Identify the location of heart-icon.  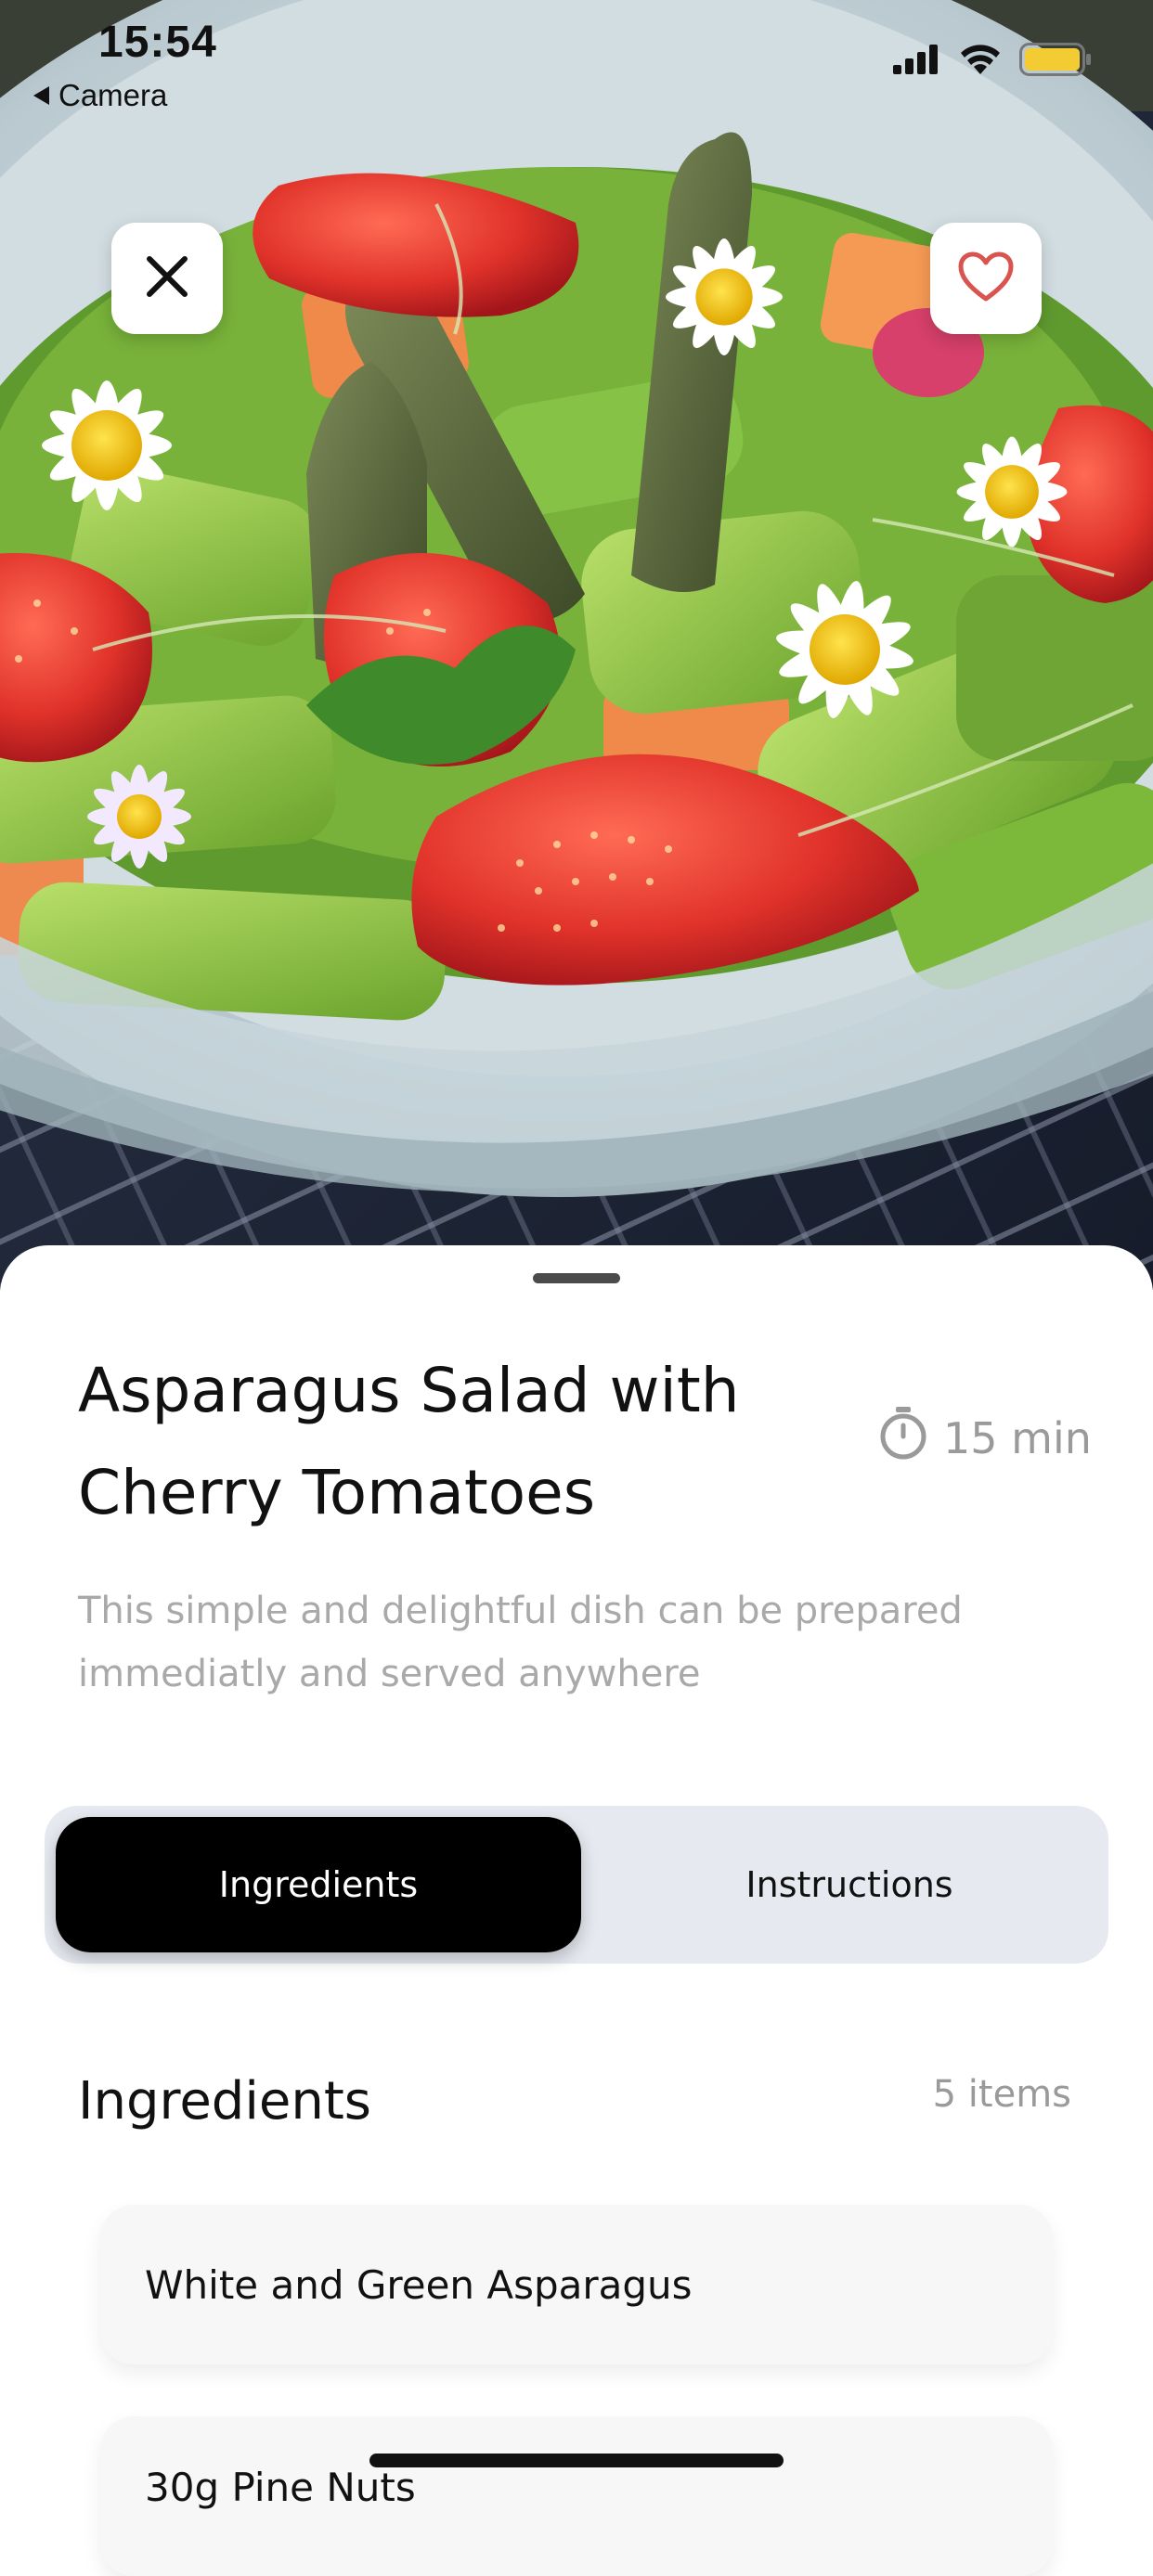
(986, 278).